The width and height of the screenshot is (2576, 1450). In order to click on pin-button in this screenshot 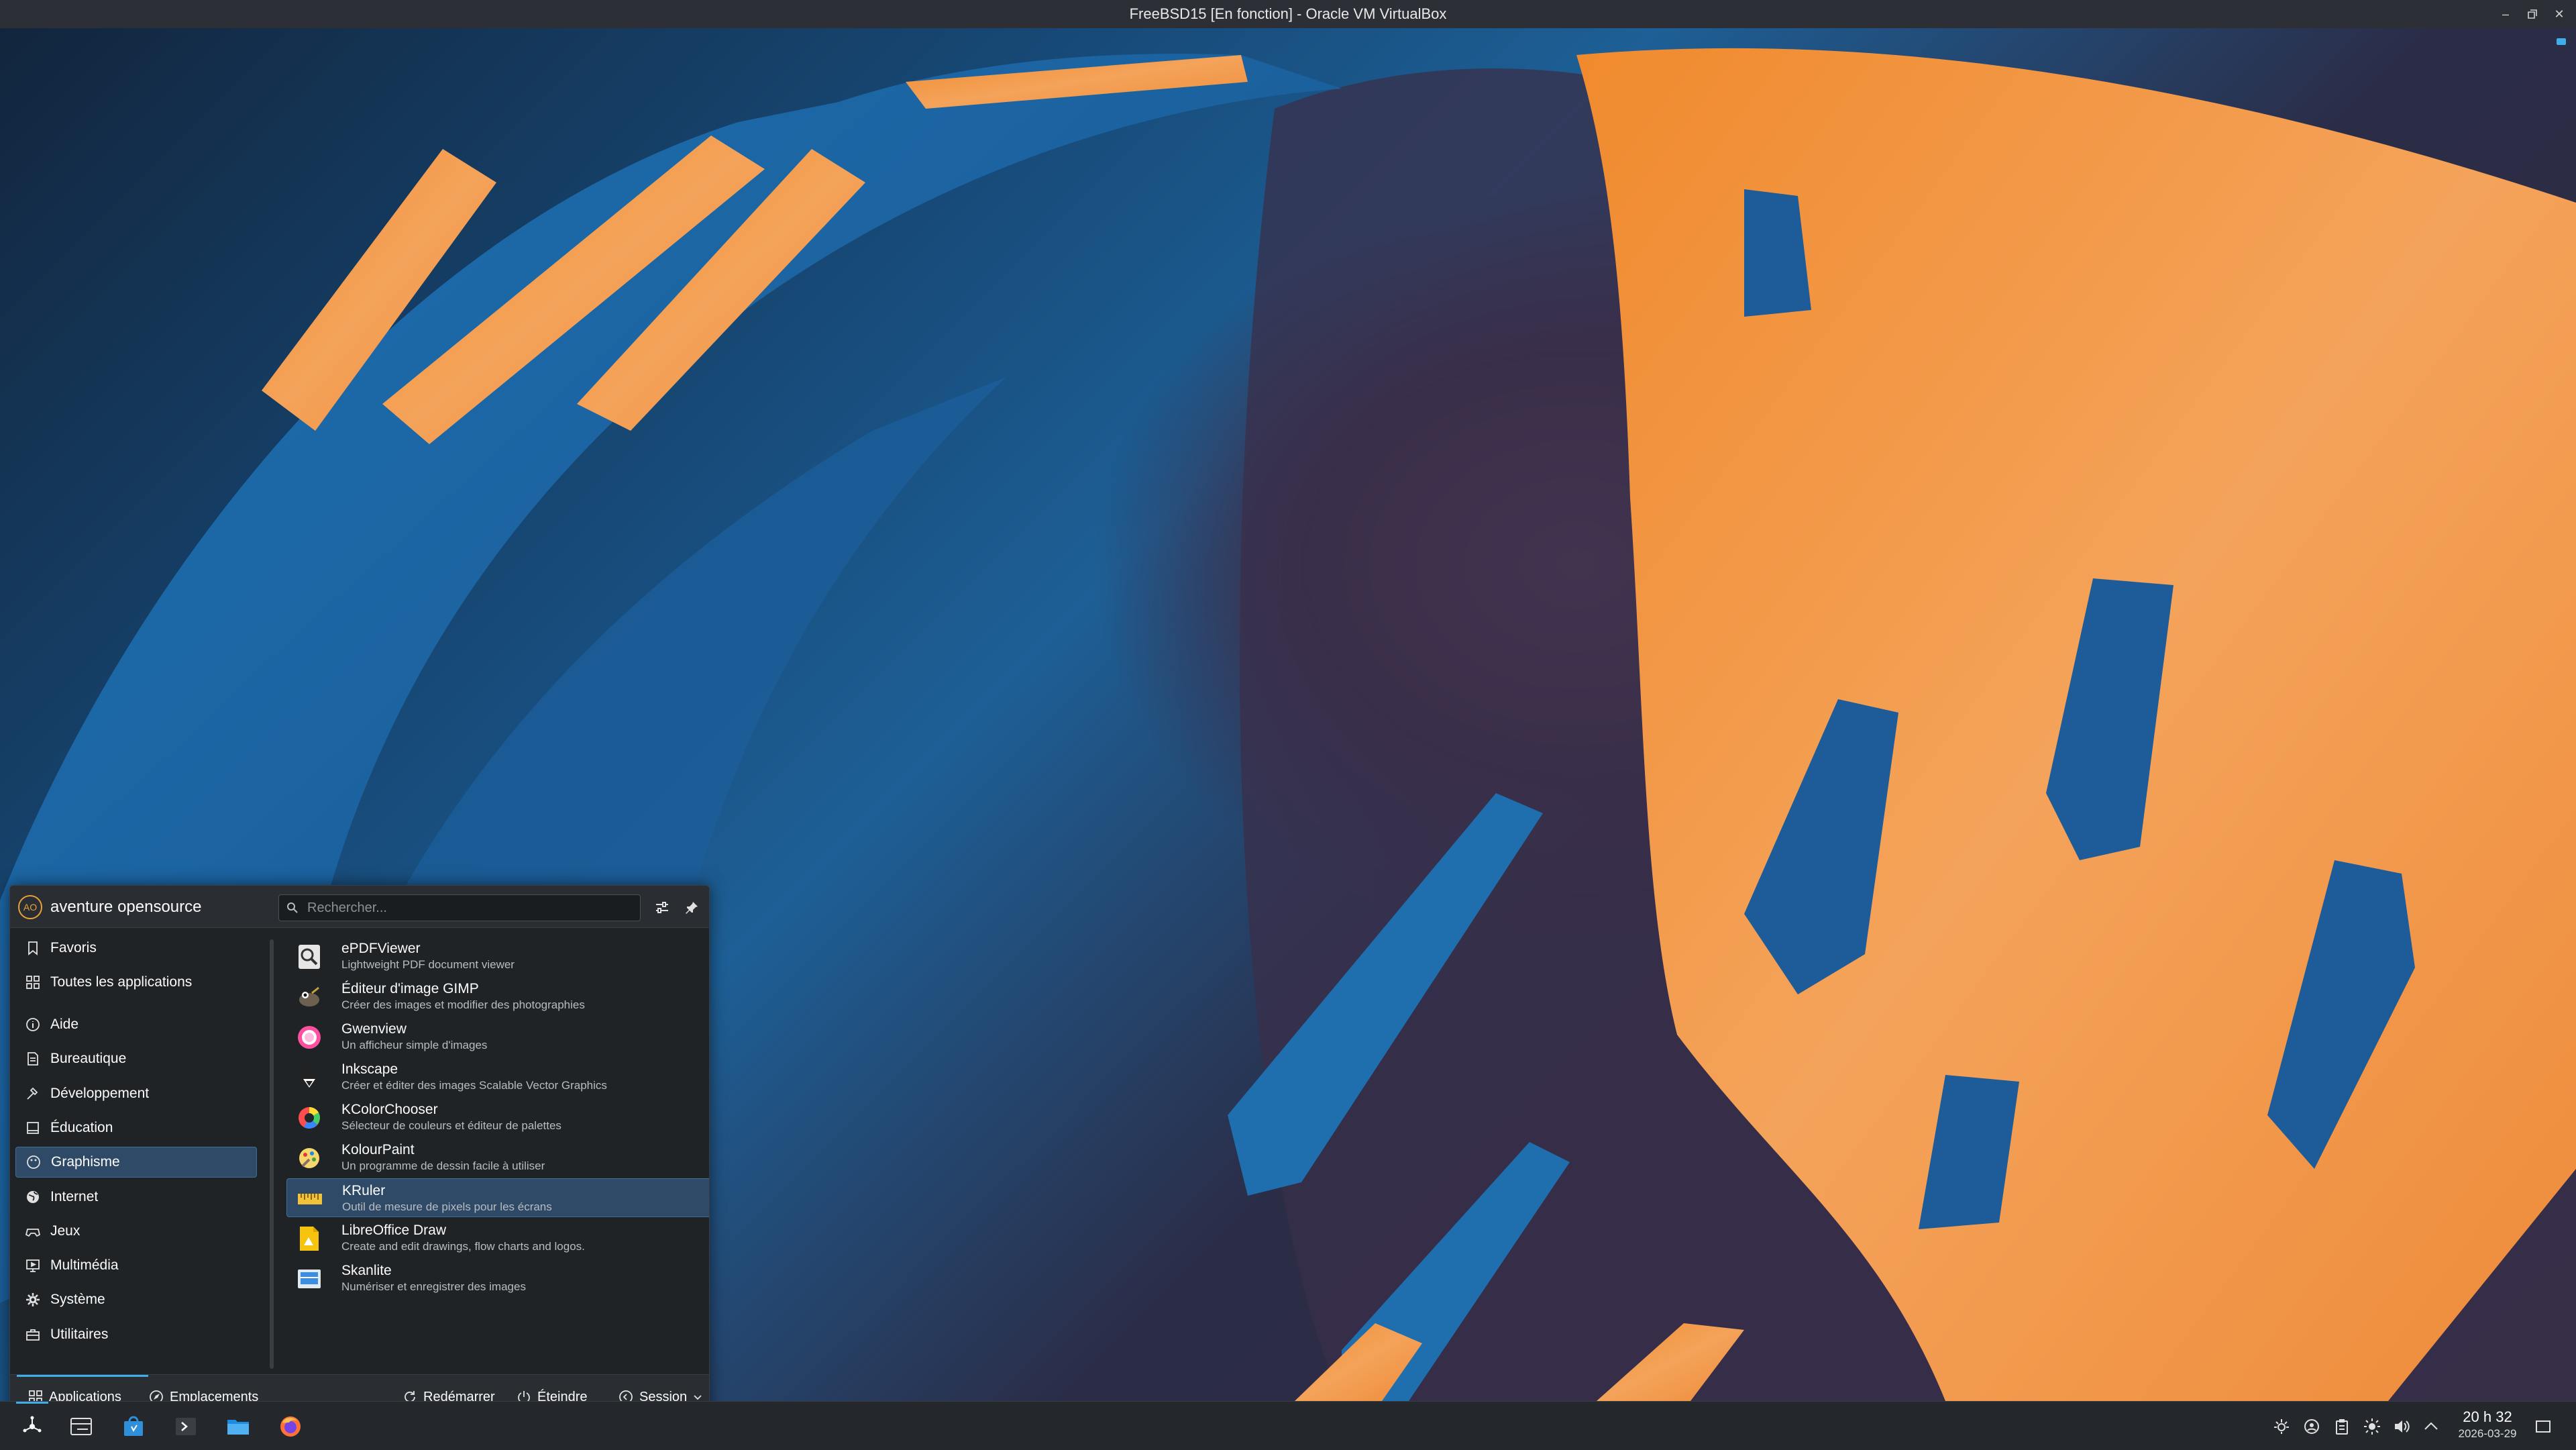, I will do `click(691, 907)`.